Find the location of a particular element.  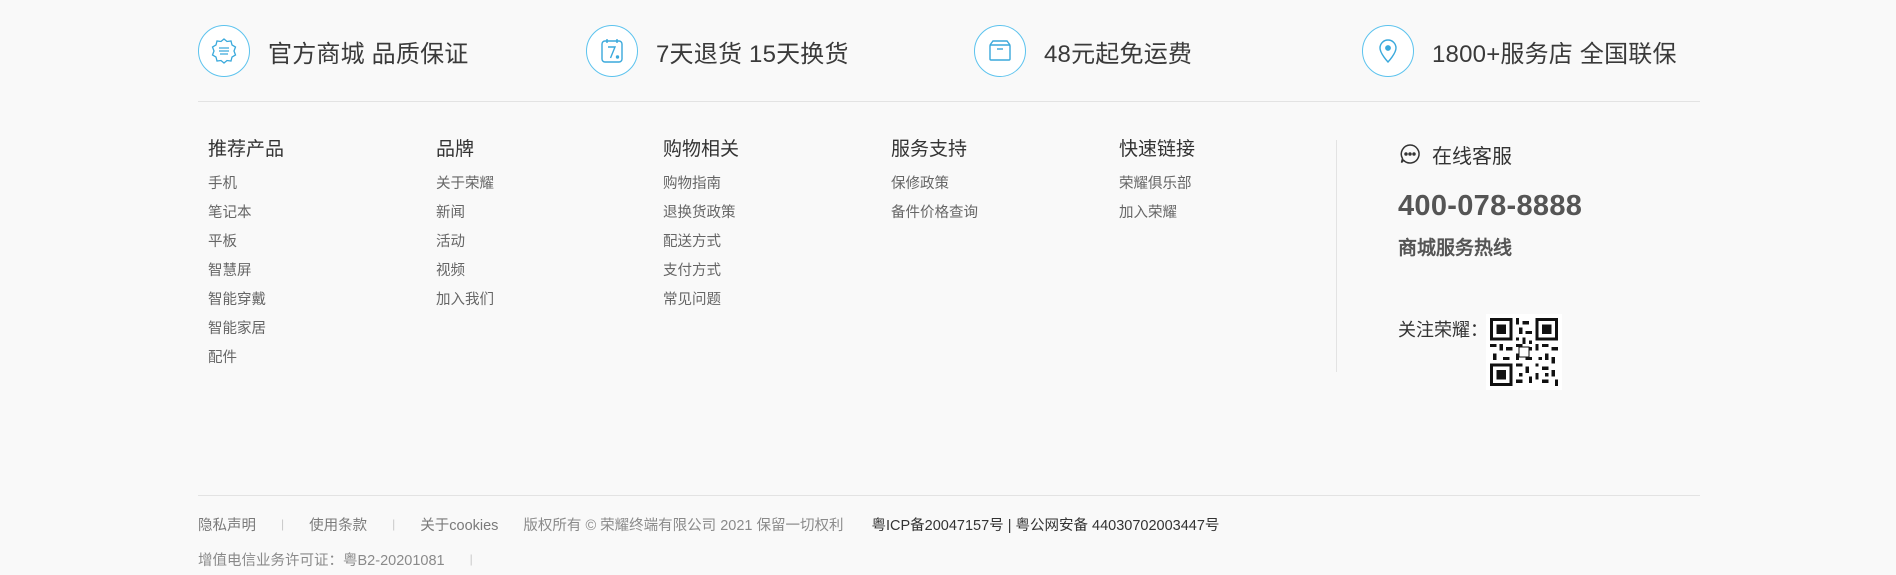

footer-link: 关于荣耀 is located at coordinates (465, 184).